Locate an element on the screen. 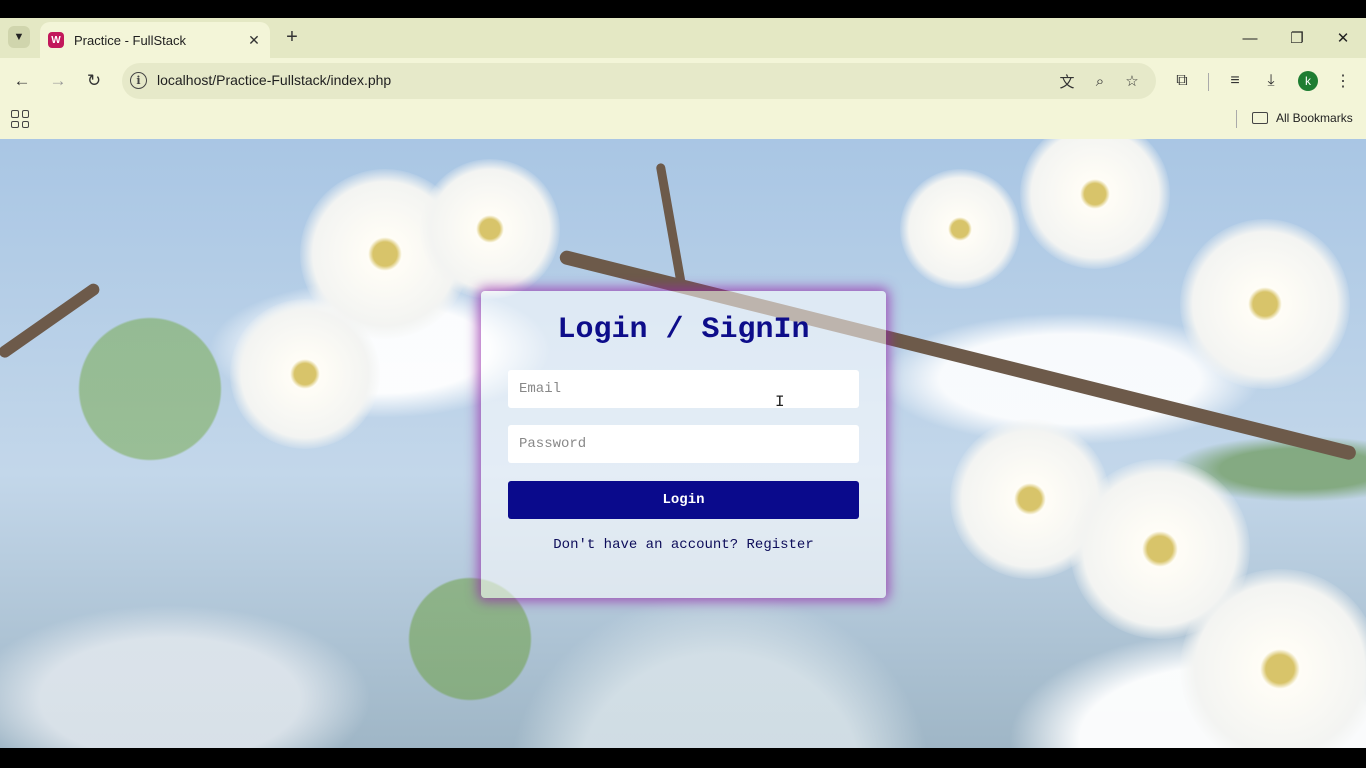 The image size is (1366, 768). toolbar-divider is located at coordinates (1208, 82).